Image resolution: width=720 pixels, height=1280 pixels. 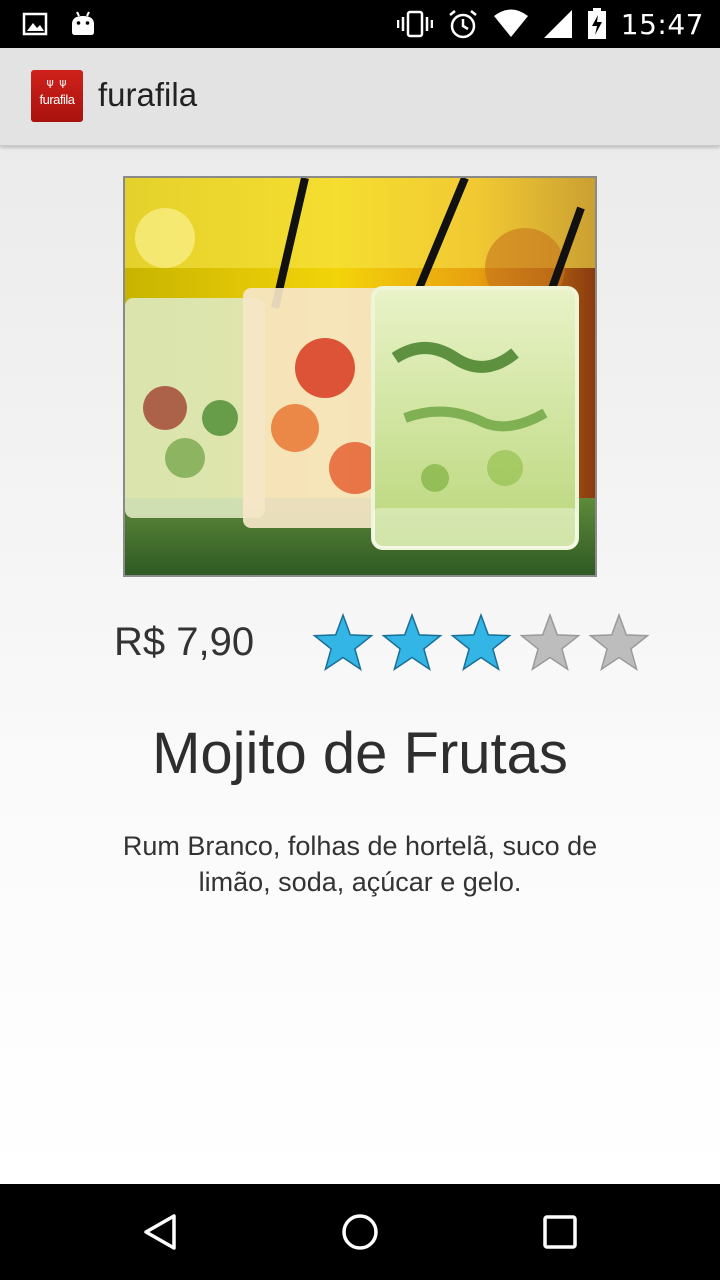 What do you see at coordinates (560, 1232) in the screenshot?
I see `recents-icon` at bounding box center [560, 1232].